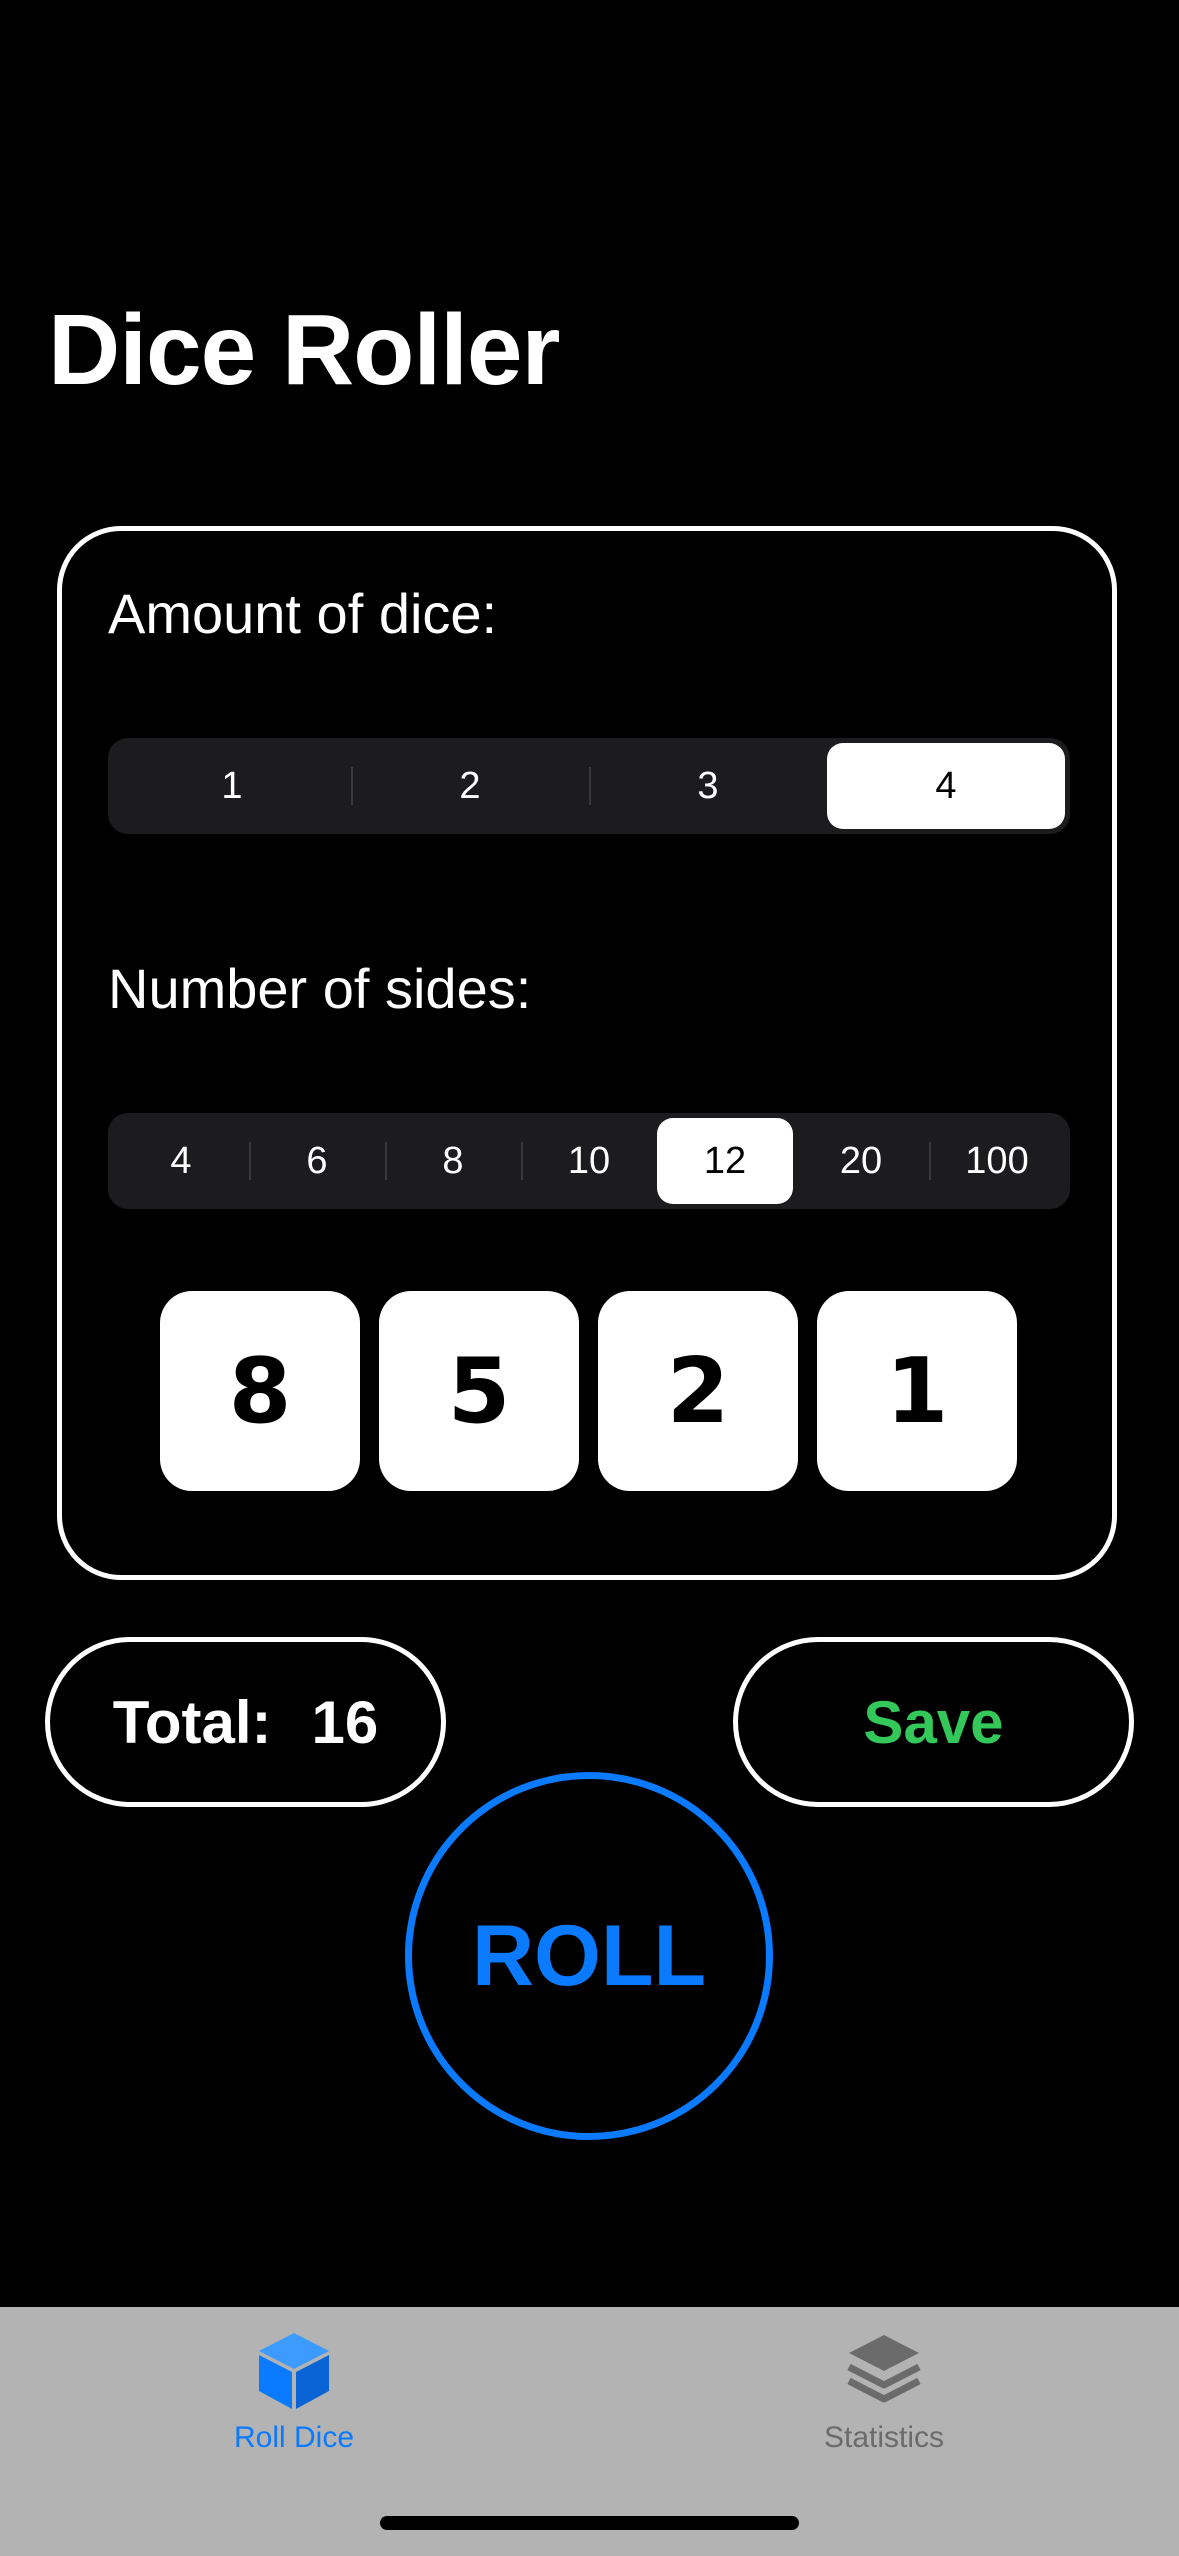 This screenshot has width=1179, height=2556. I want to click on amount-of-dice-picker: 1 2 3 4, so click(589, 786).